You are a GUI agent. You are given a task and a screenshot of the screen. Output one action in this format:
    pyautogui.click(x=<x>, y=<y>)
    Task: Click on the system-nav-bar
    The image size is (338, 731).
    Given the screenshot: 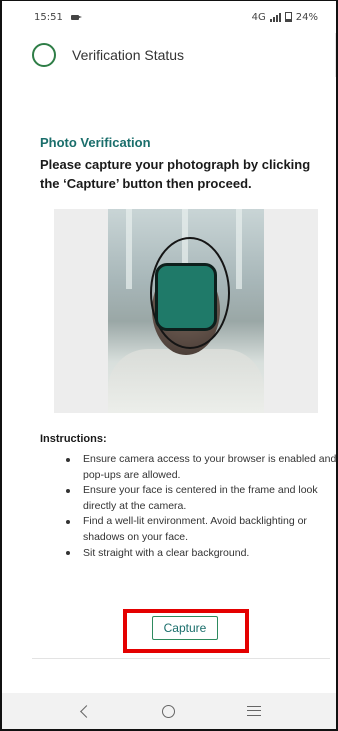 What is the action you would take?
    pyautogui.click(x=169, y=711)
    